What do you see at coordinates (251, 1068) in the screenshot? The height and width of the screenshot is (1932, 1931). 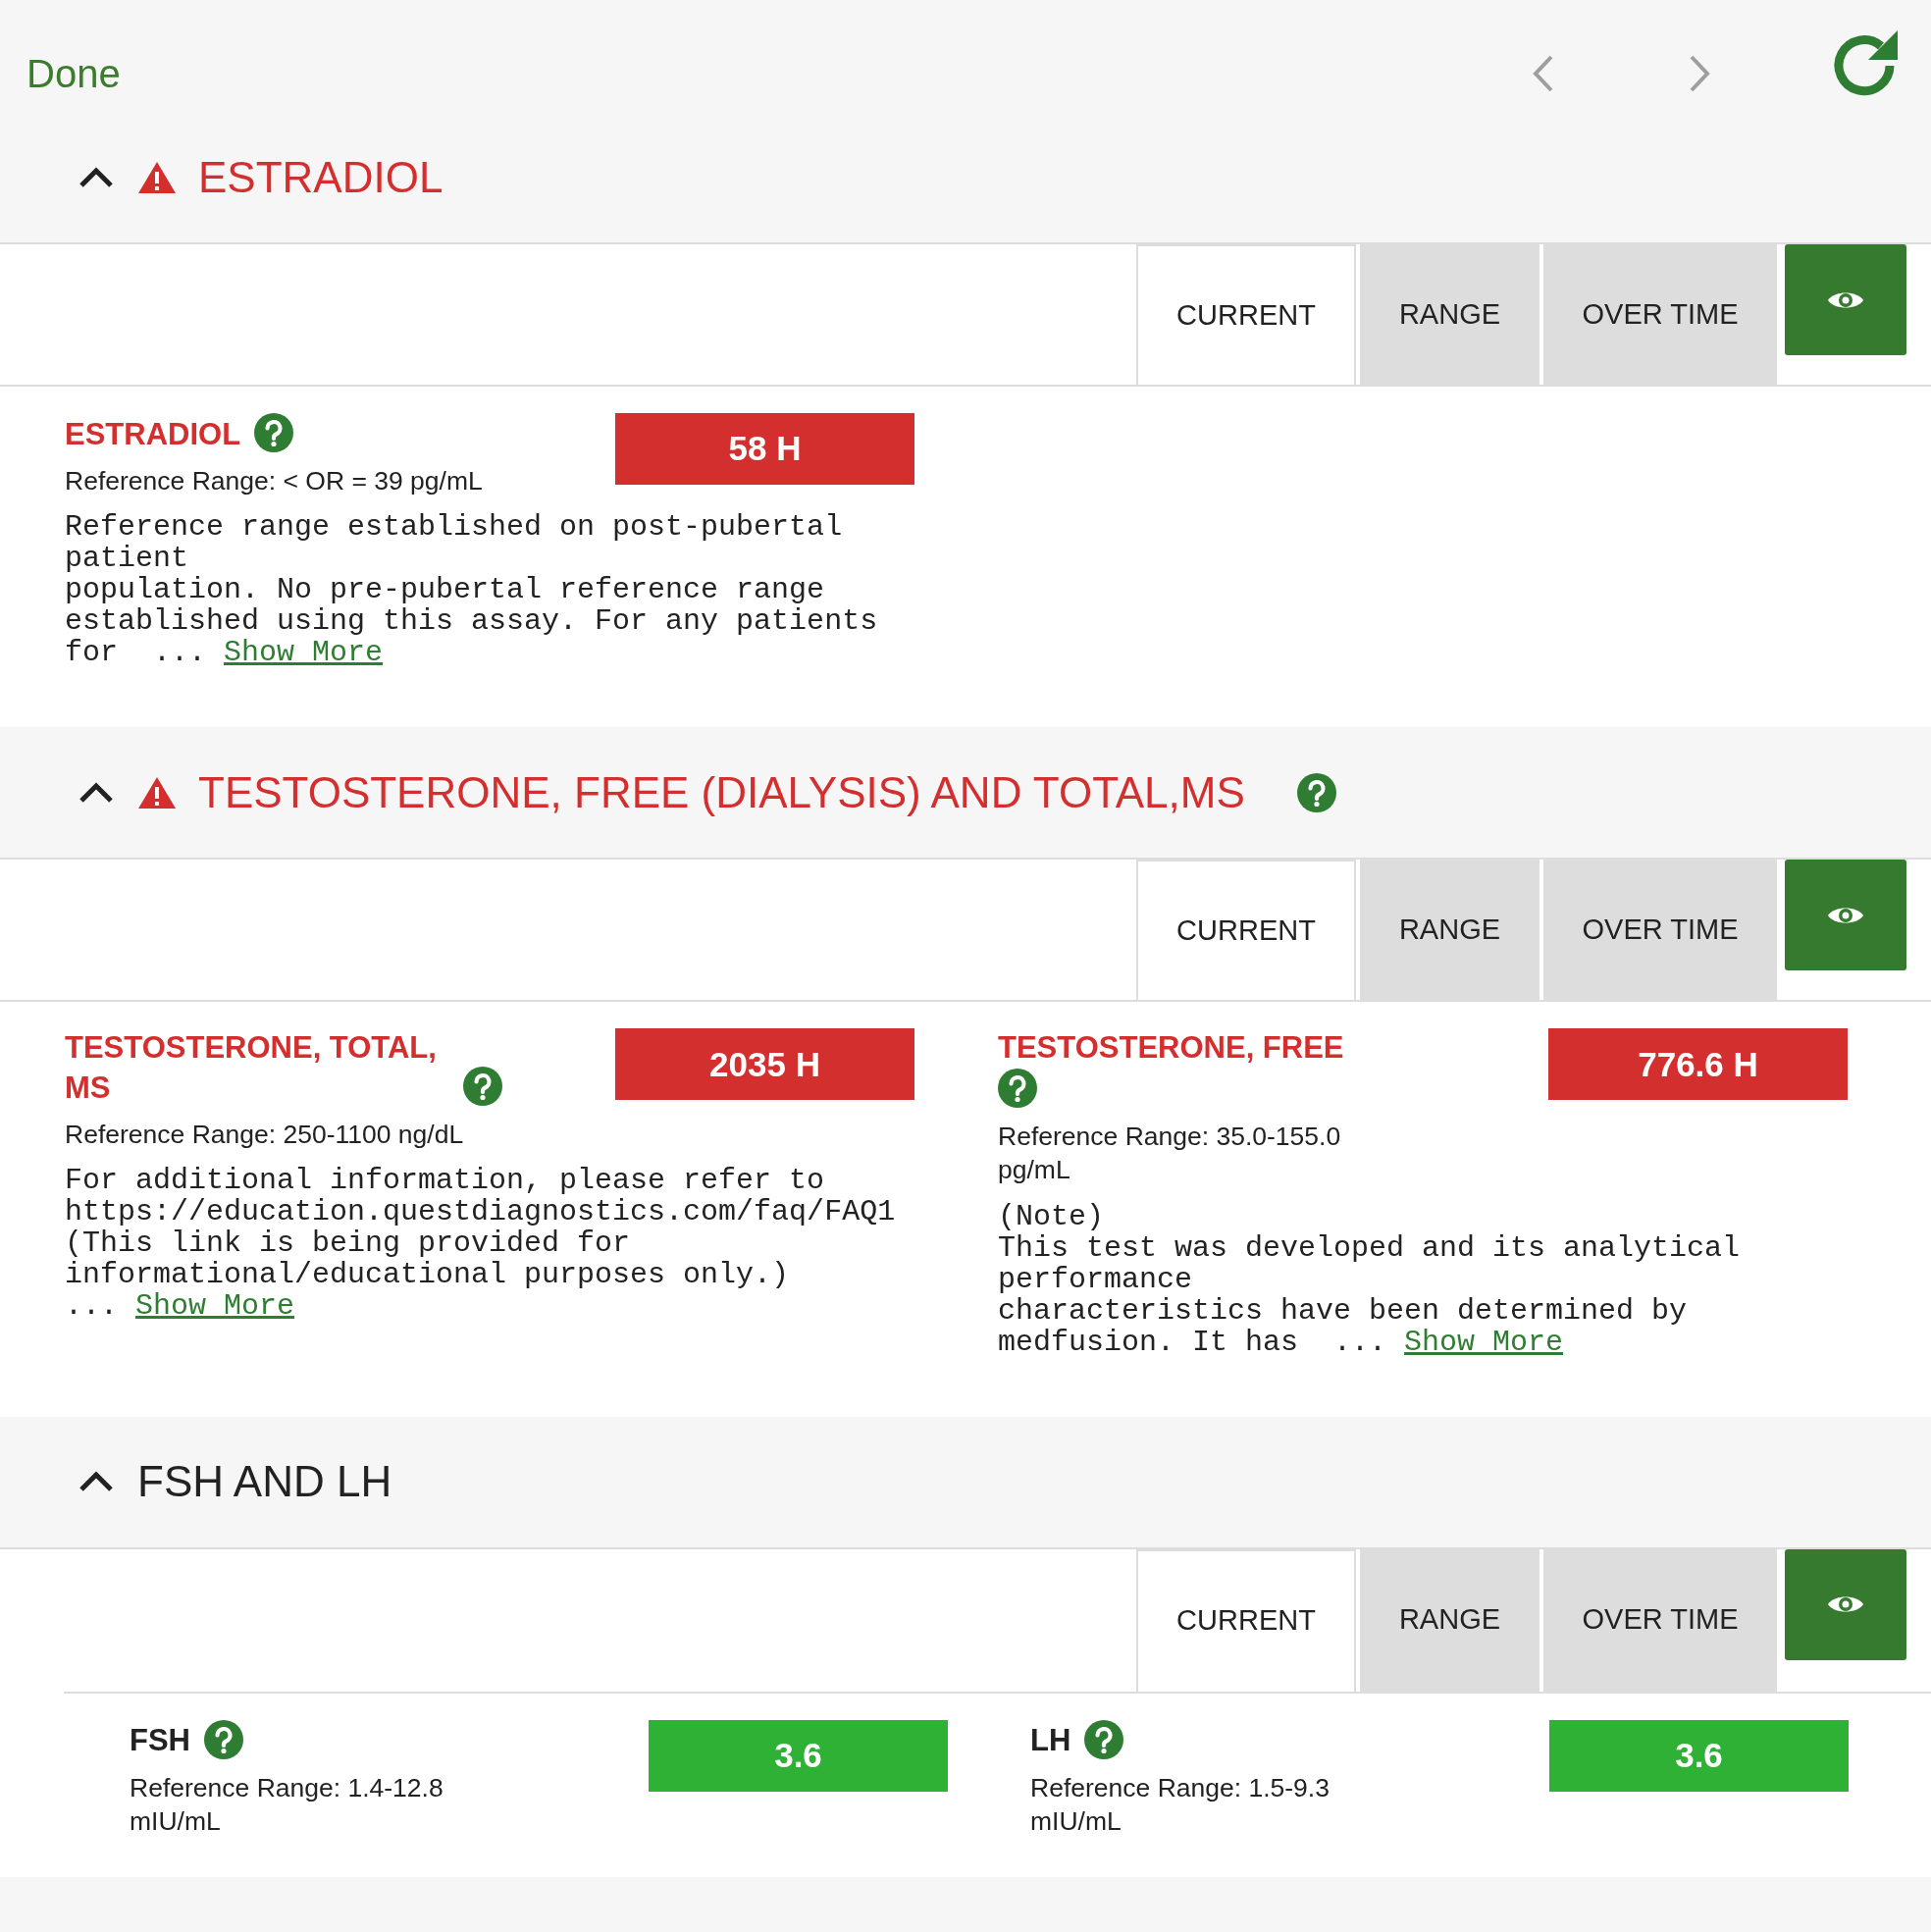 I see `result-name: TESTOSTERONE, TOTAL, MS` at bounding box center [251, 1068].